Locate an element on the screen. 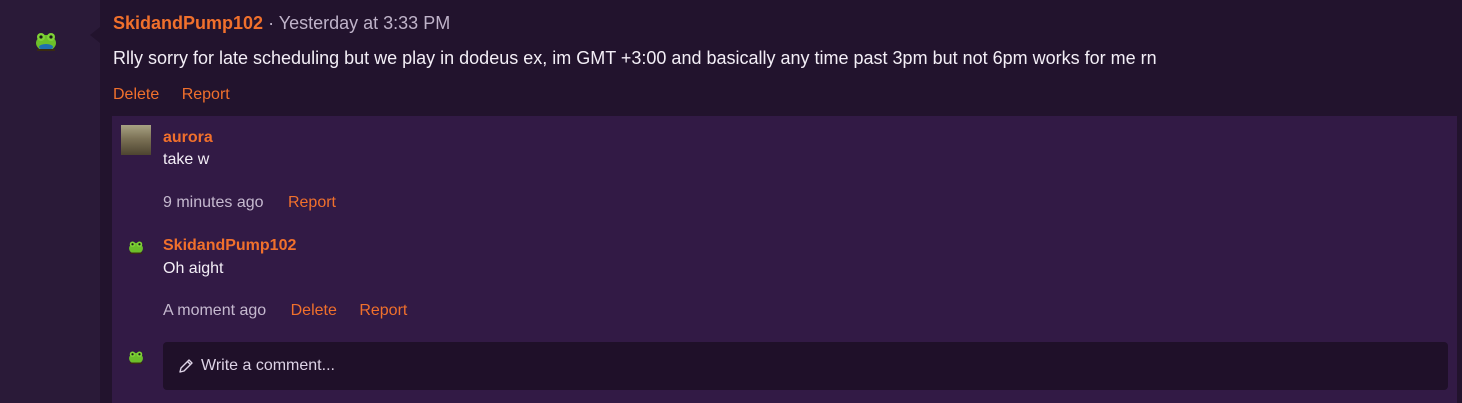  left-gutter is located at coordinates (50, 201).